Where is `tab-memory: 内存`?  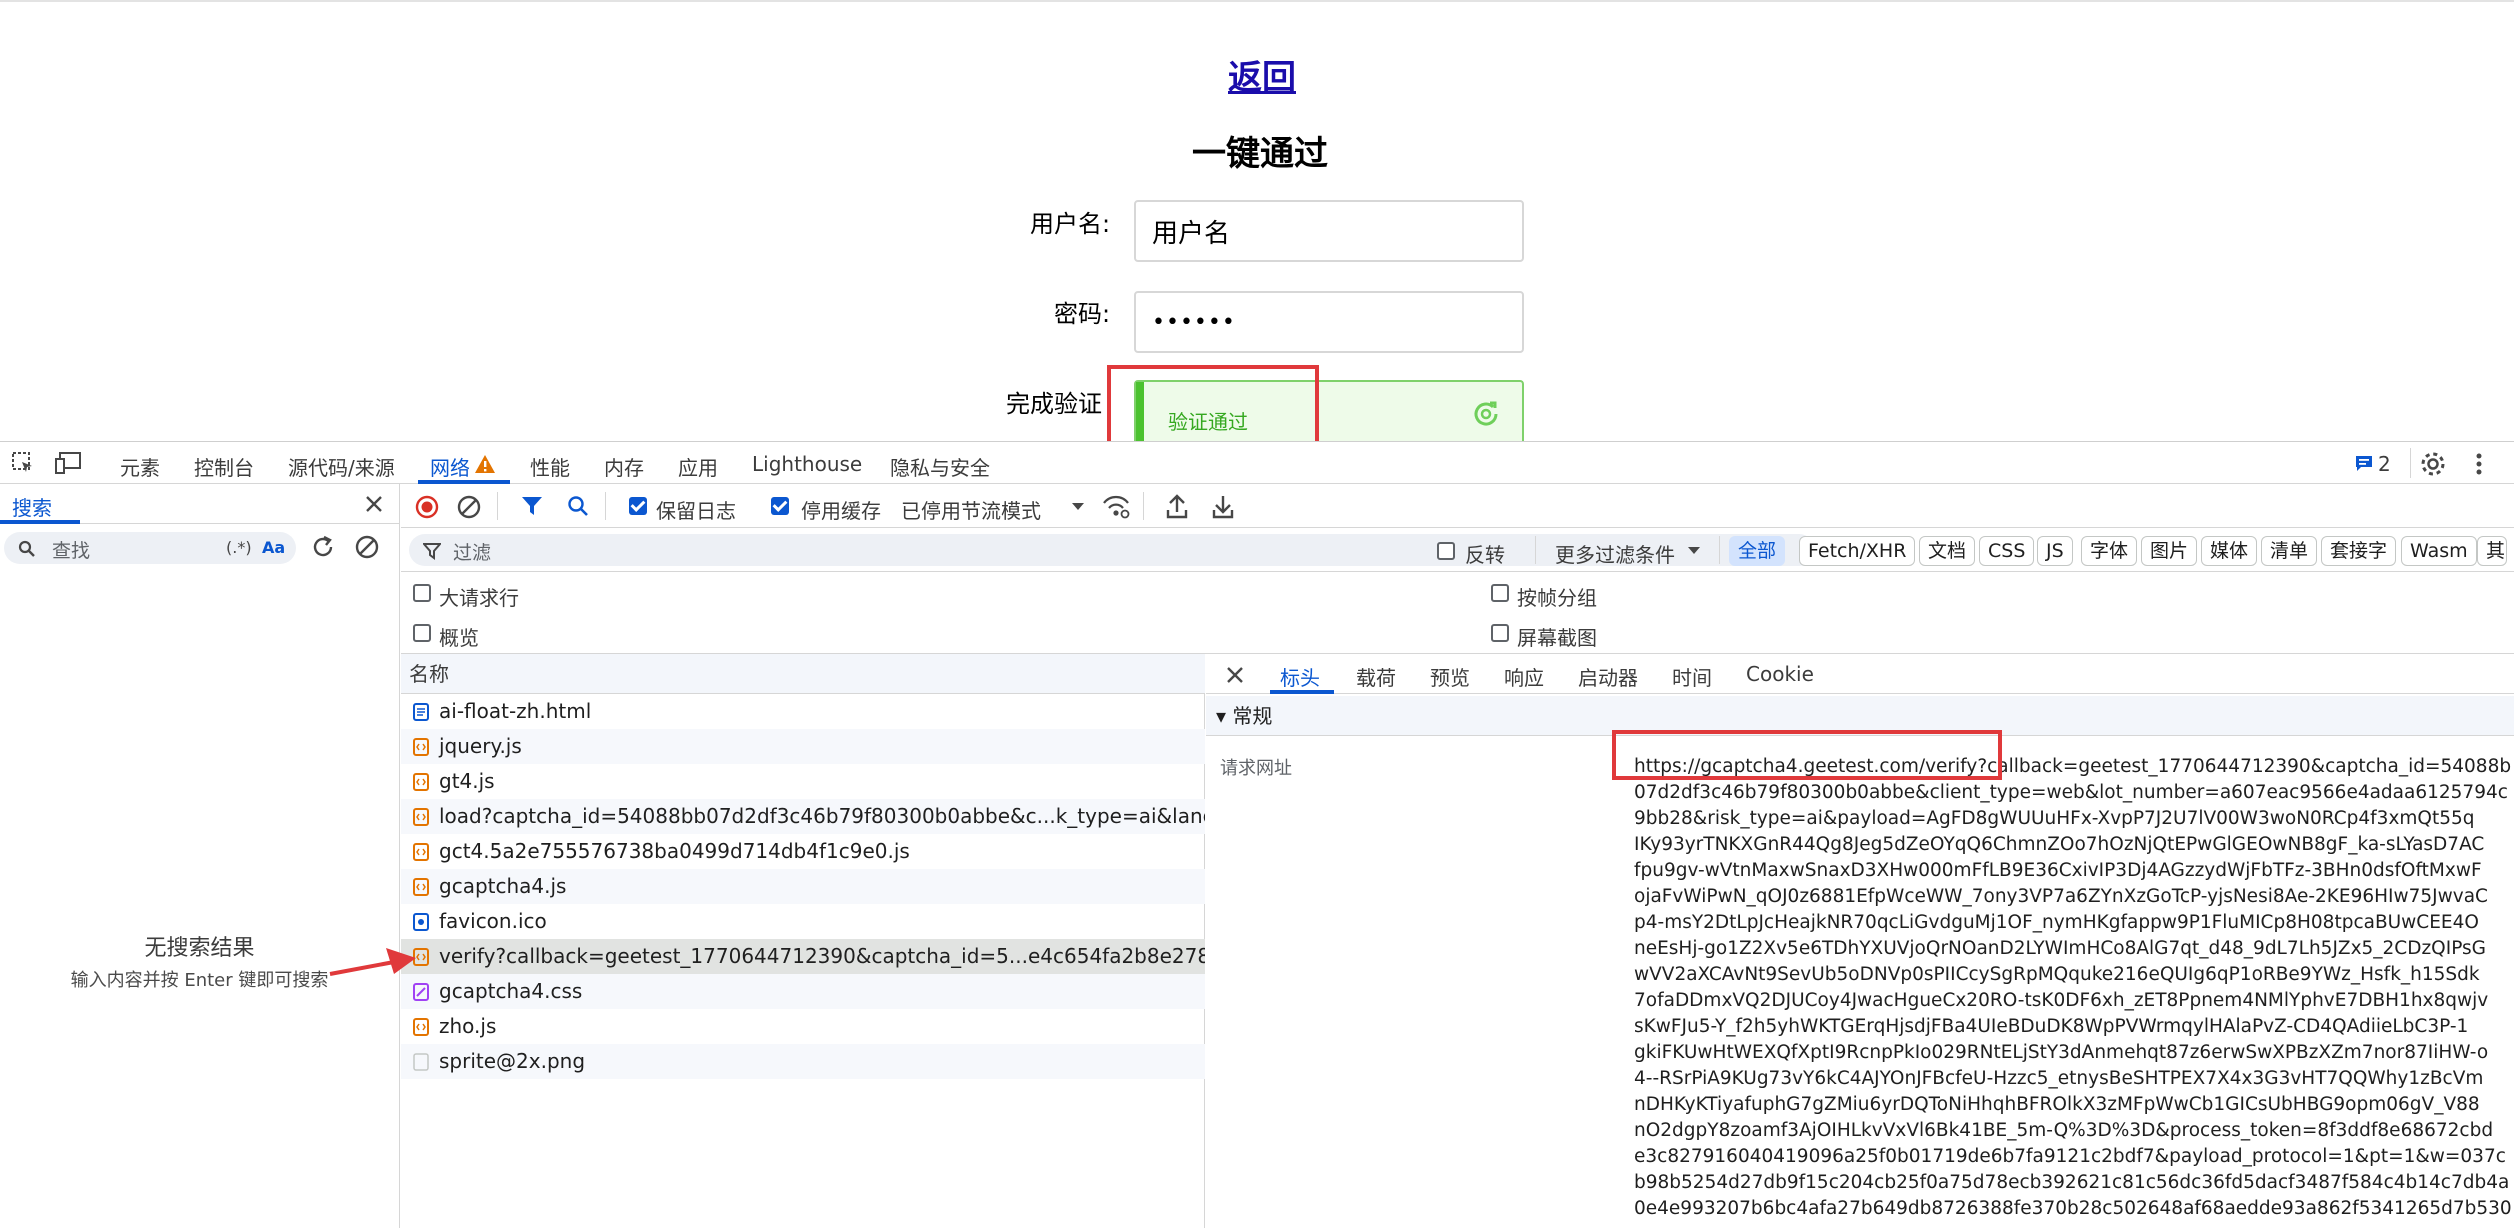 tab-memory: 内存 is located at coordinates (624, 466).